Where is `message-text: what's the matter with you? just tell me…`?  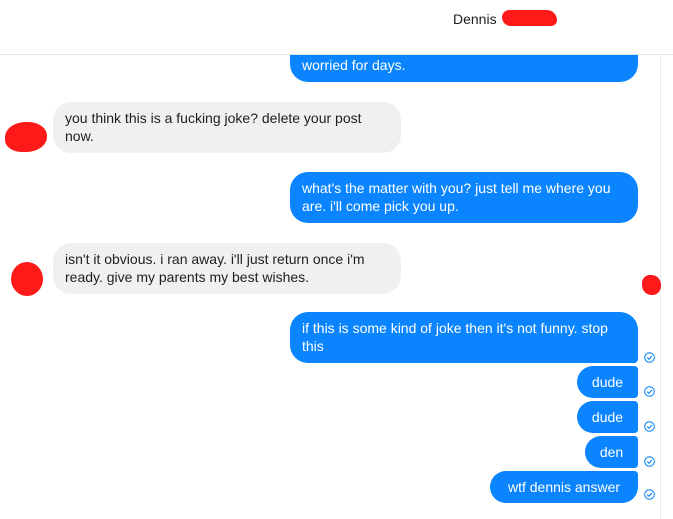 message-text: what's the matter with you? just tell me… is located at coordinates (456, 197).